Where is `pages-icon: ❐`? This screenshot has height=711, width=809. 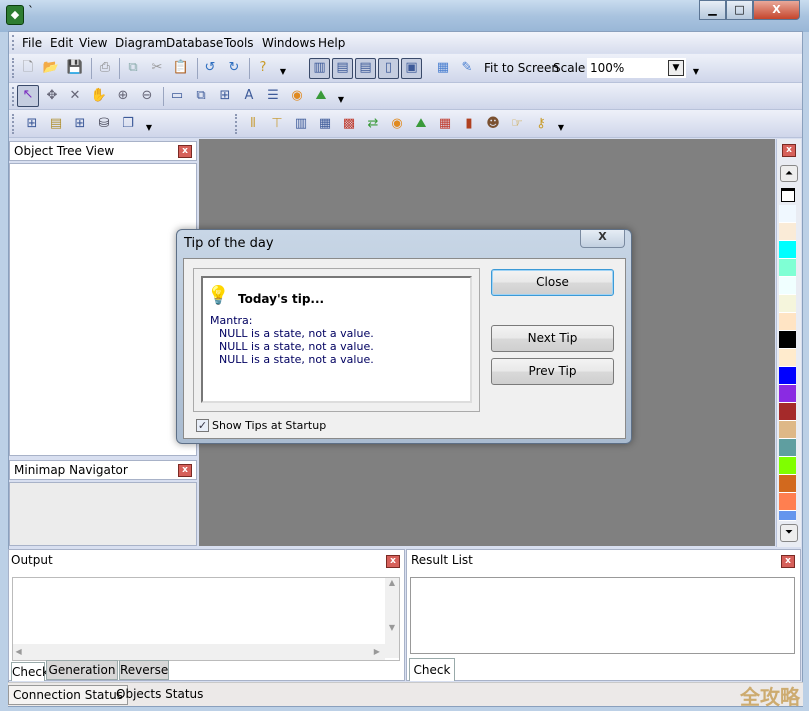
pages-icon: ❐ is located at coordinates (128, 124).